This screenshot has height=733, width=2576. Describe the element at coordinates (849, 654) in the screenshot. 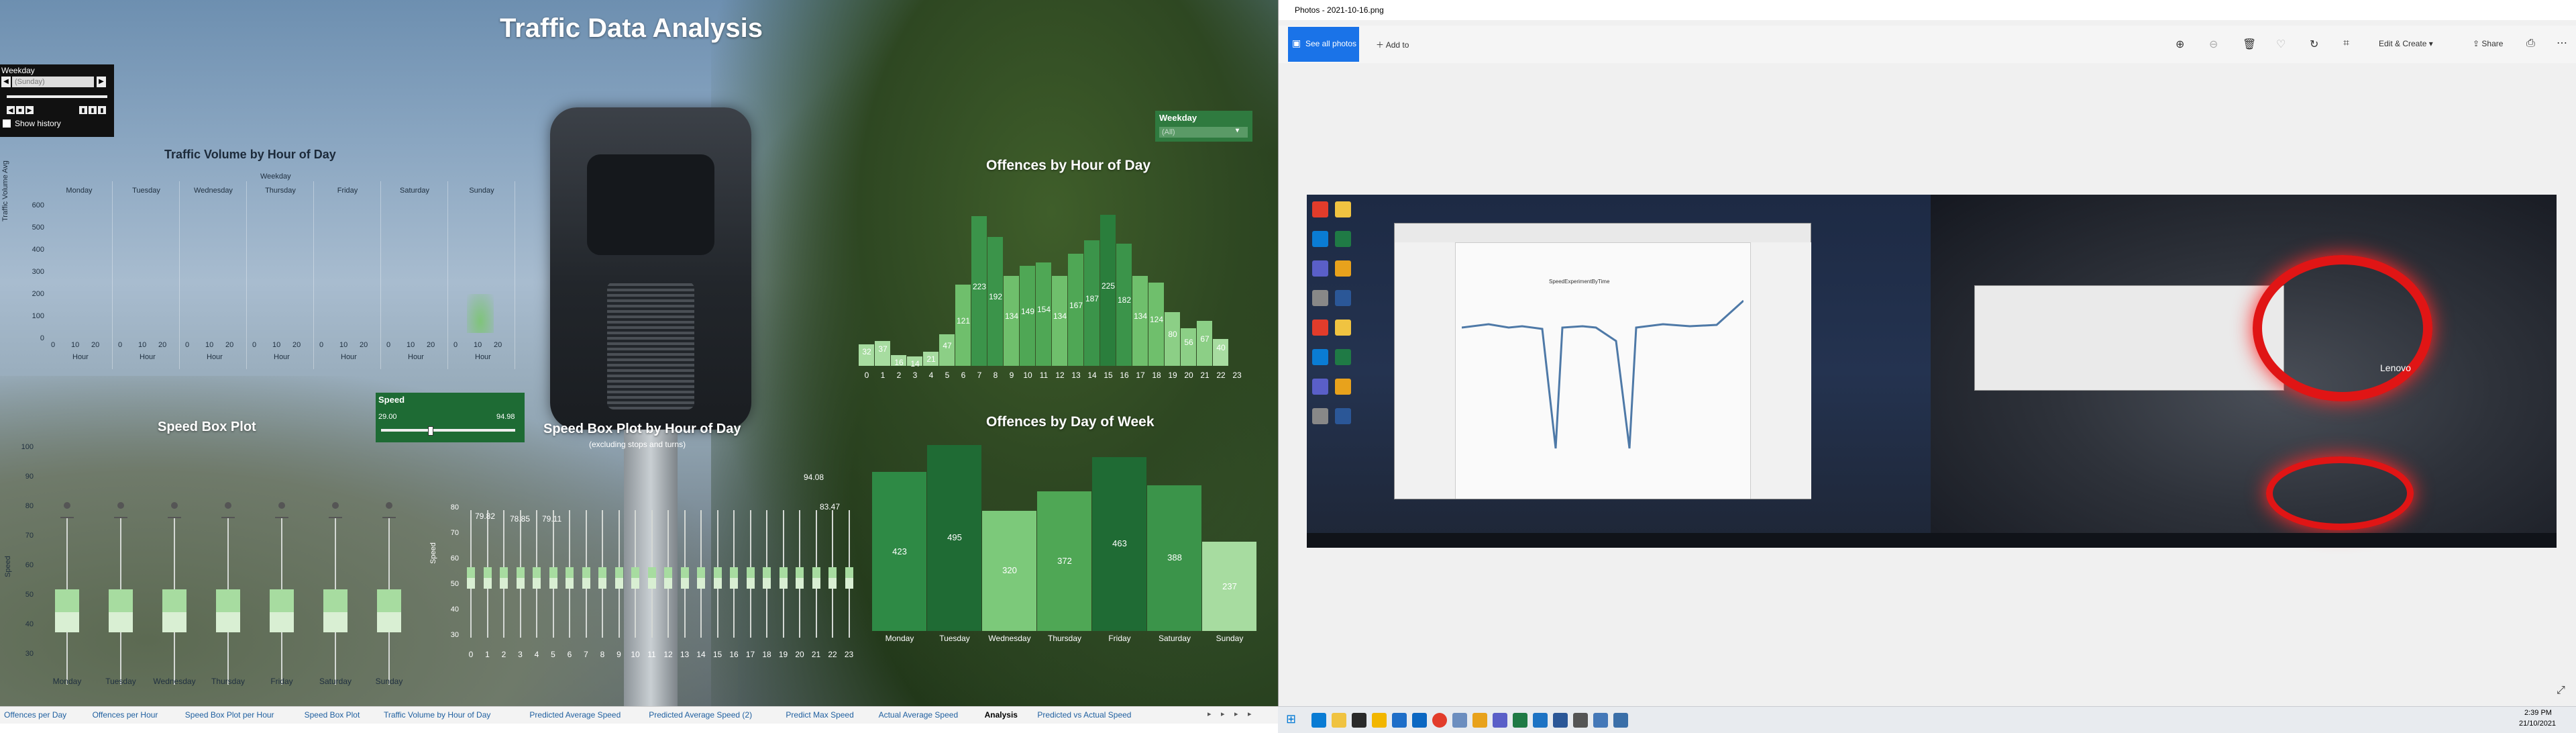

I see `box-hour-xtick: 23` at that location.